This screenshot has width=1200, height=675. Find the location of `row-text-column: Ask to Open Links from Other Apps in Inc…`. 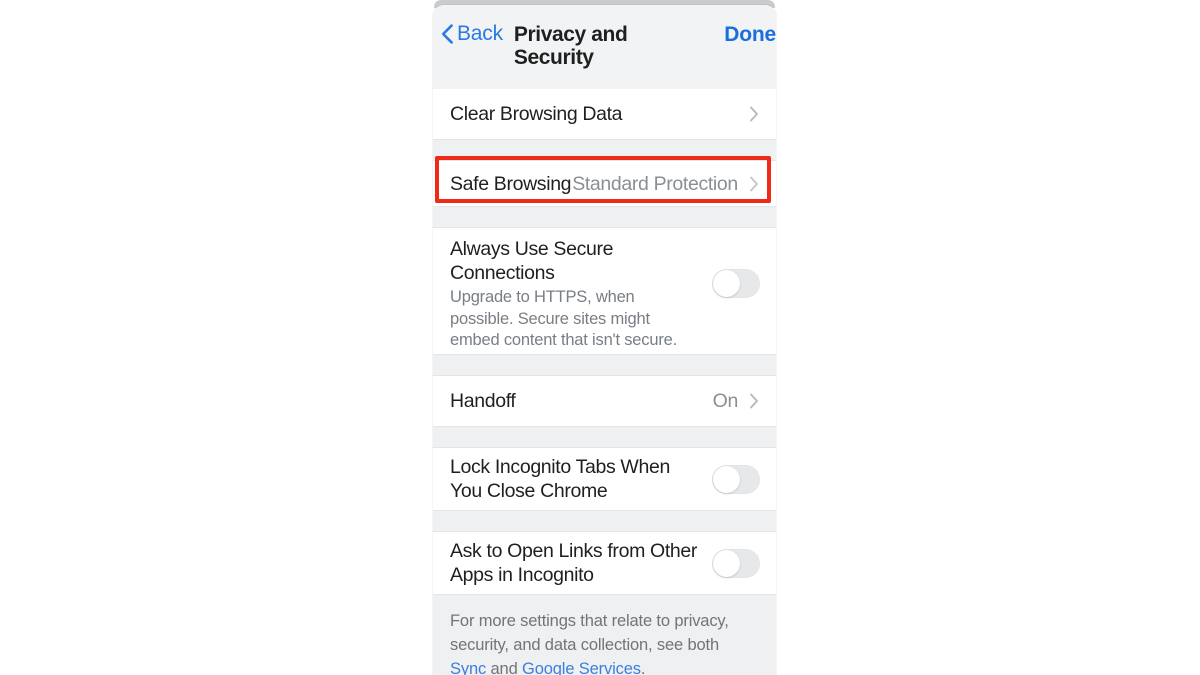

row-text-column: Ask to Open Links from Other Apps in Inc… is located at coordinates (576, 563).